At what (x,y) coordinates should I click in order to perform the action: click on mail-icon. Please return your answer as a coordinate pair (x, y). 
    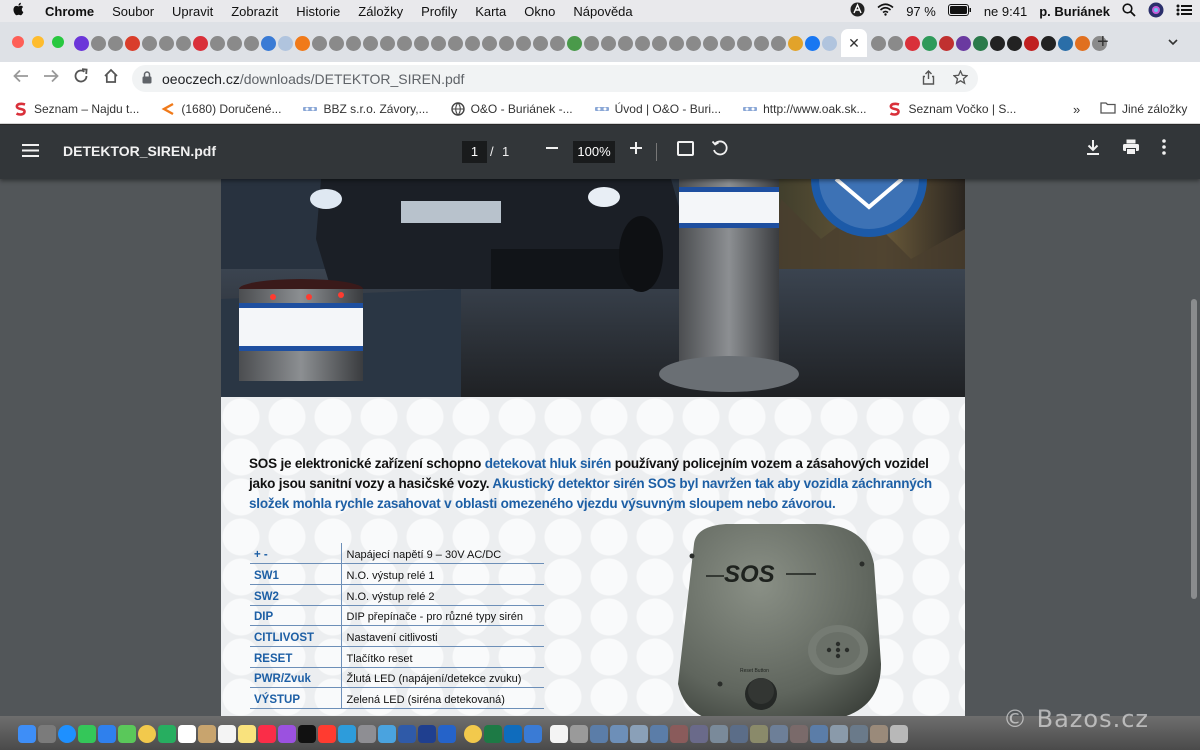
    Looking at the image, I should click on (107, 734).